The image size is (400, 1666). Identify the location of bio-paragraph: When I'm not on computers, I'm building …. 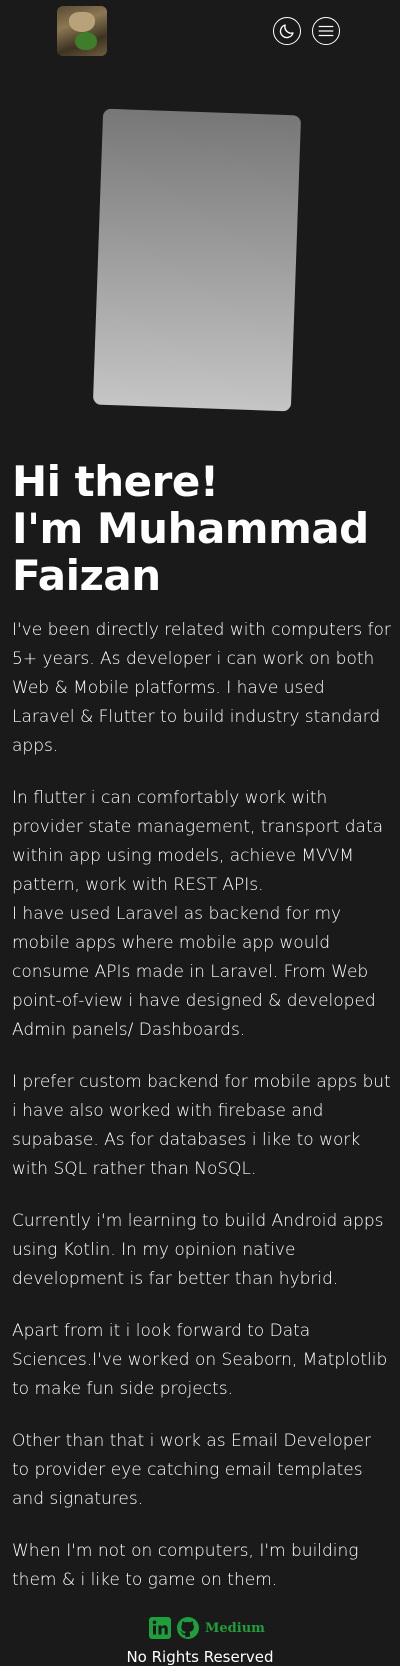
(185, 1565).